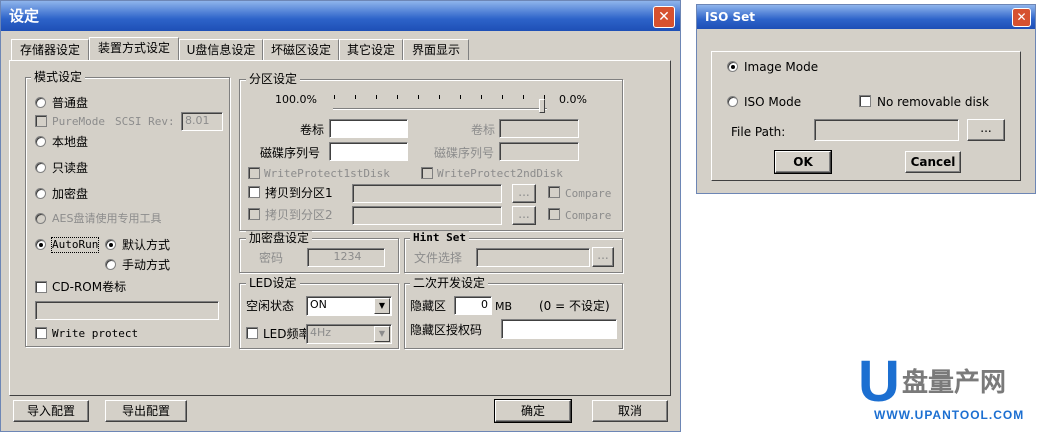  Describe the element at coordinates (573, 99) in the screenshot. I see `partition-right-percent: 0.0%` at that location.